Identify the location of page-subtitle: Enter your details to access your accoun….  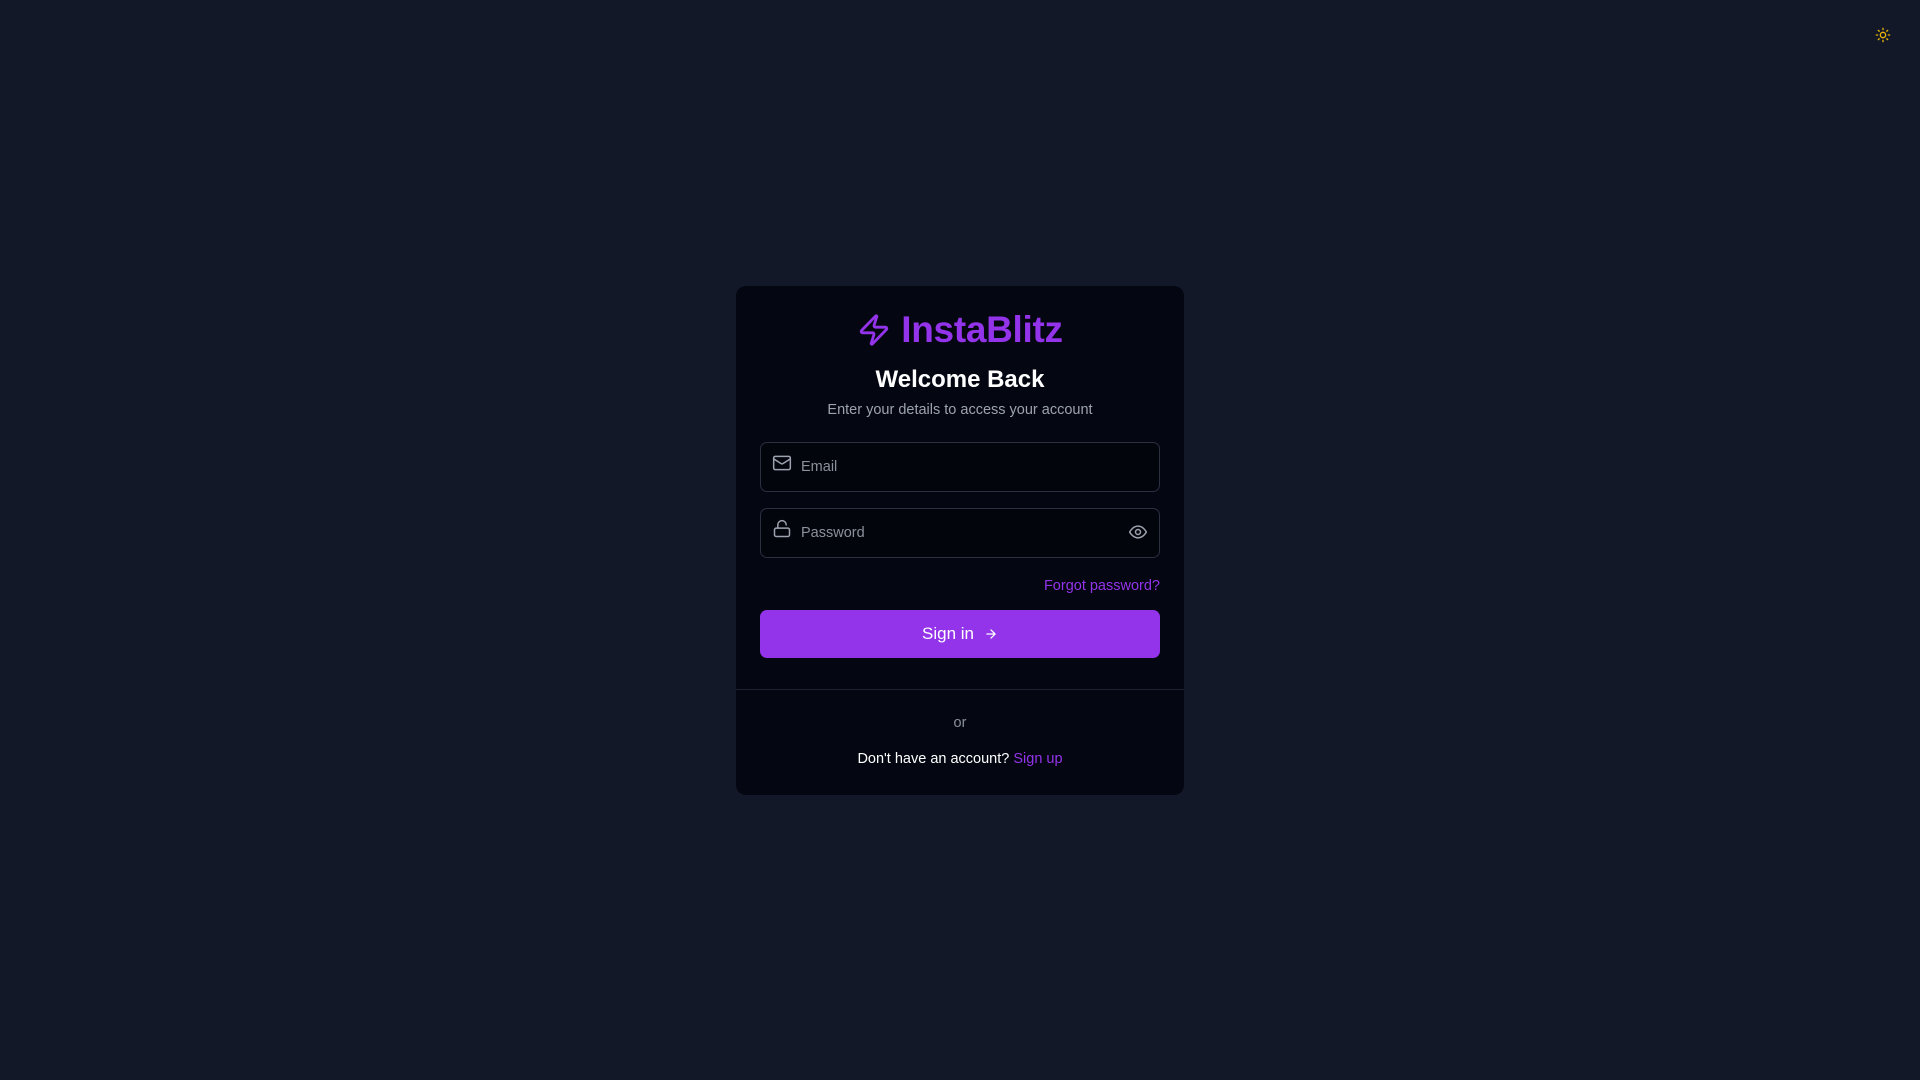
(960, 410).